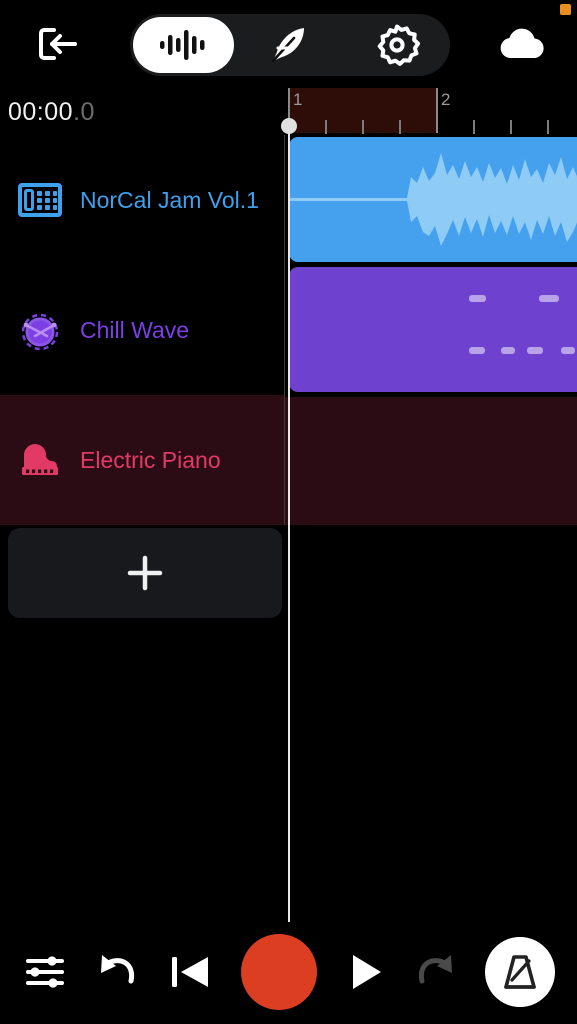 This screenshot has height=1024, width=577. I want to click on tracklist-timeline-divider, so click(284, 330).